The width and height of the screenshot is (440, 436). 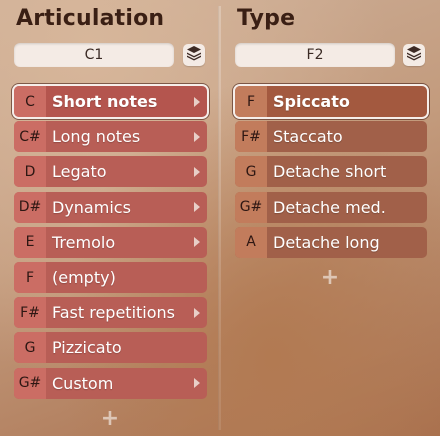 I want to click on column-divider, so click(x=219, y=218).